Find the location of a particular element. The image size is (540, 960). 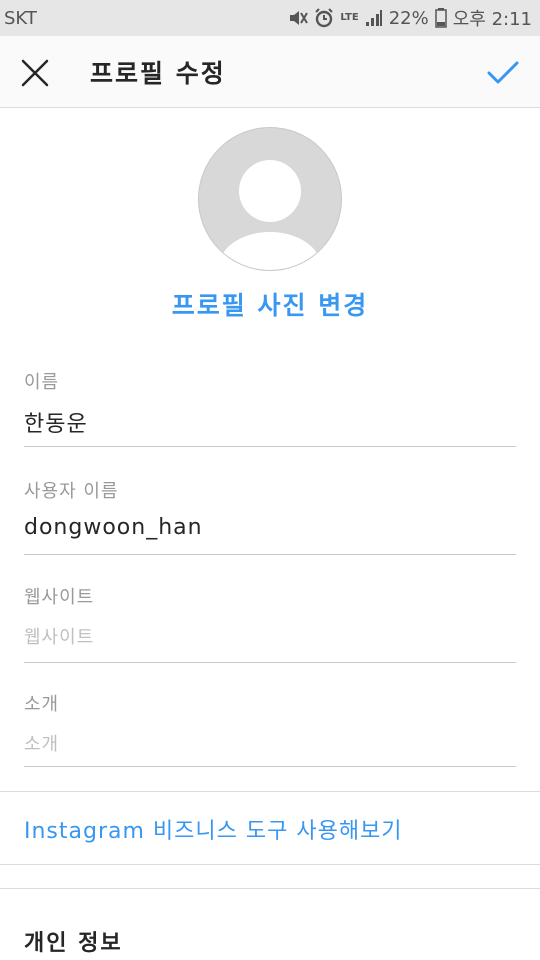

done-button is located at coordinates (503, 73).